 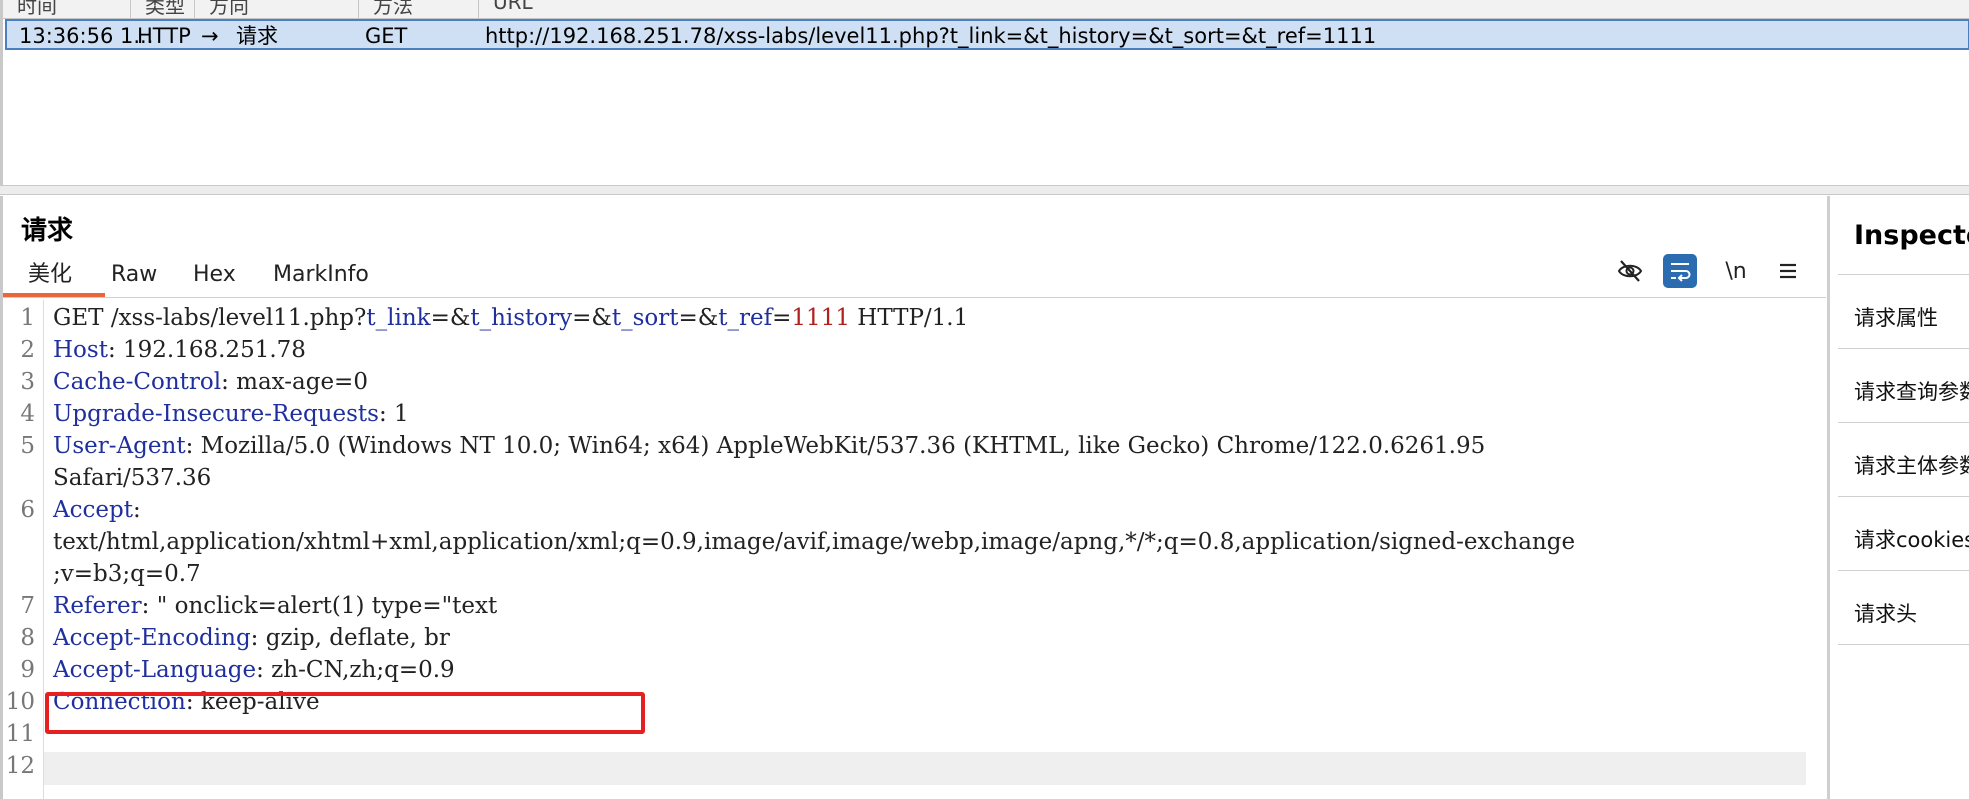 I want to click on code-line: Upgrade-Insecure-Requests: 1, so click(x=231, y=414).